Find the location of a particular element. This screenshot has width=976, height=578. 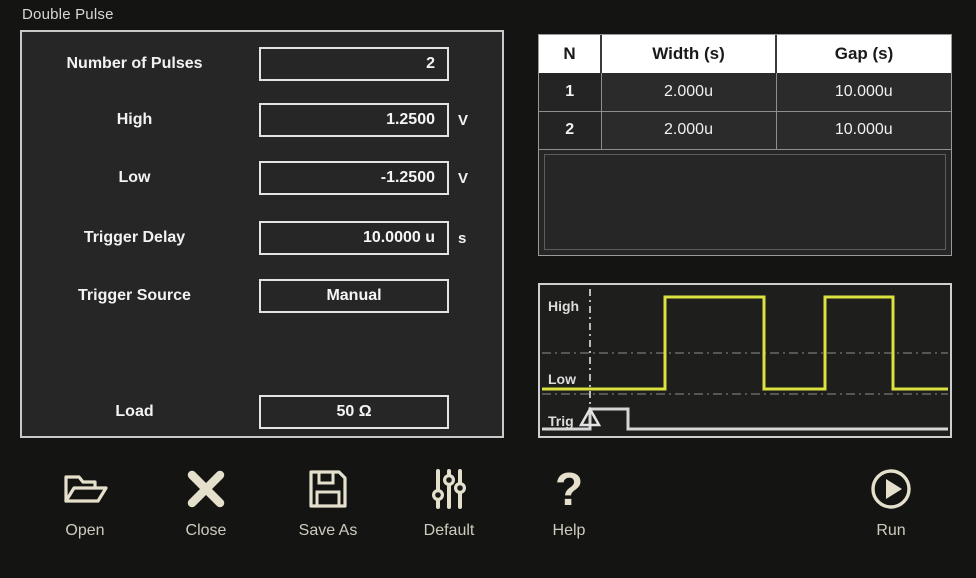

input-trigger-delay: 10.0000 u is located at coordinates (354, 238).